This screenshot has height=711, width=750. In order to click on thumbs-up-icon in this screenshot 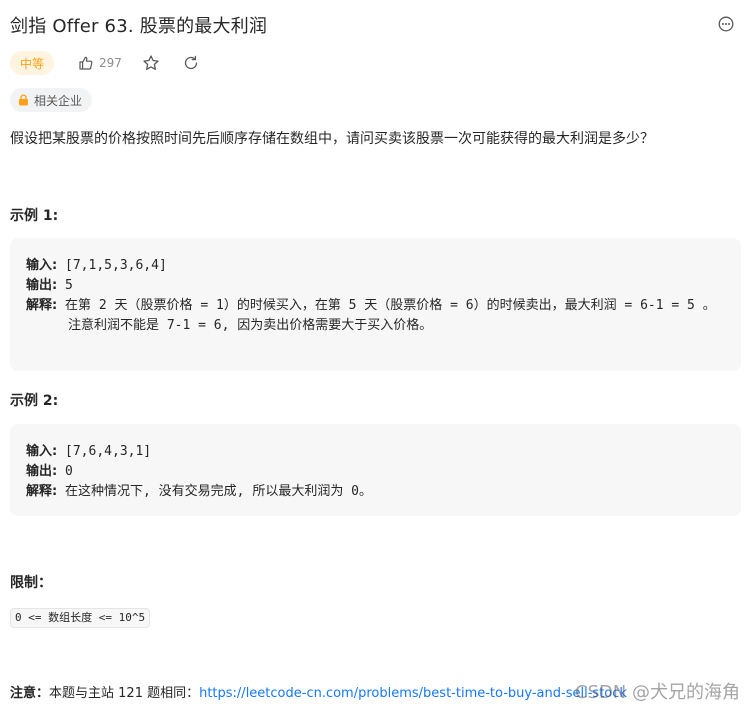, I will do `click(86, 63)`.